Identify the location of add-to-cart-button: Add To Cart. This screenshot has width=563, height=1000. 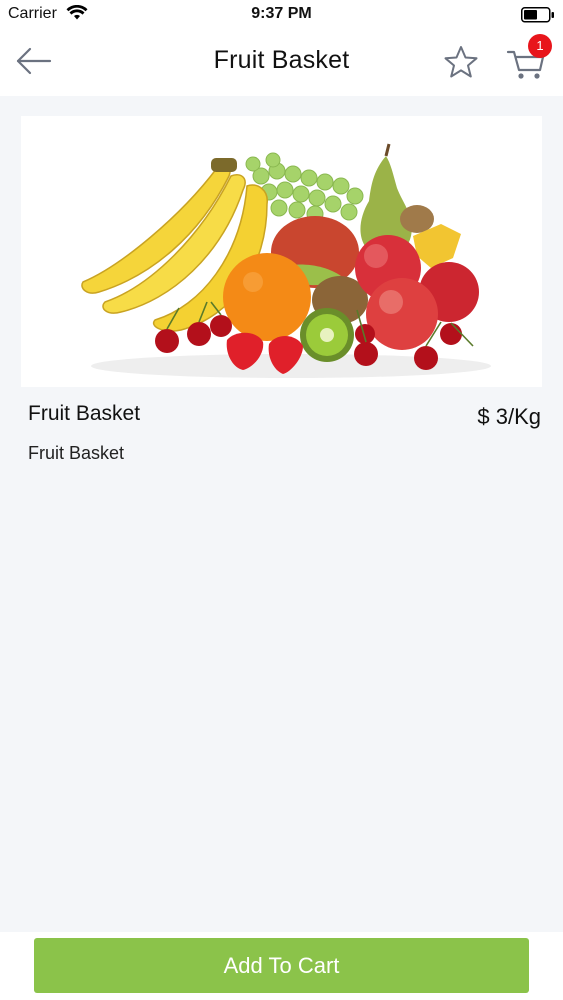
(281, 965).